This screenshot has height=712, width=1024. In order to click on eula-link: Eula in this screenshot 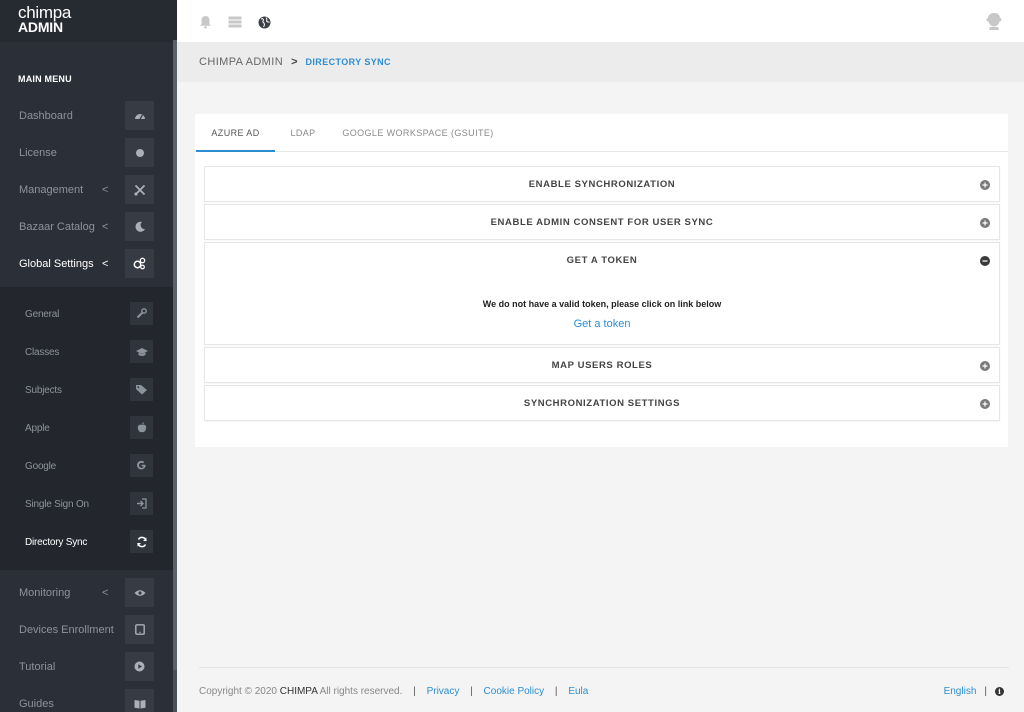, I will do `click(578, 691)`.